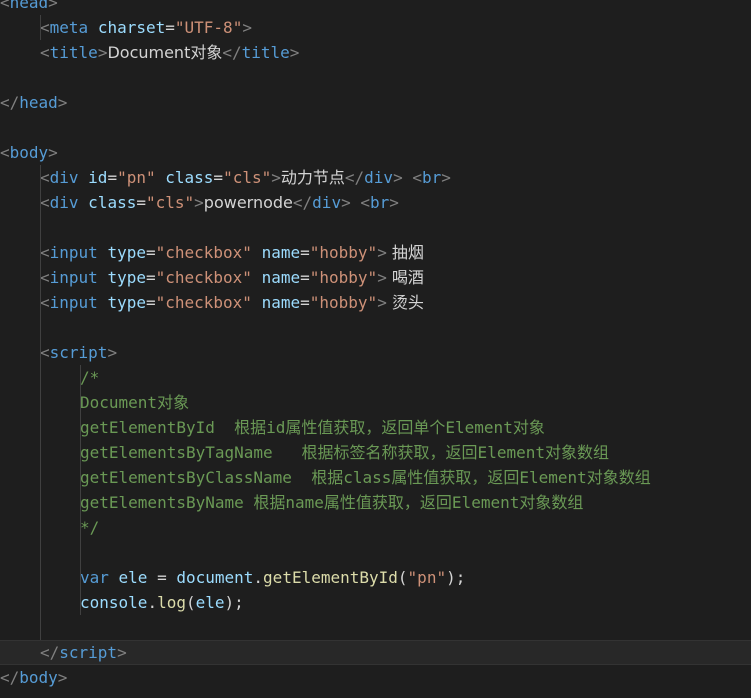 The width and height of the screenshot is (751, 698). Describe the element at coordinates (73, 27) in the screenshot. I see `tag-name: meta` at that location.